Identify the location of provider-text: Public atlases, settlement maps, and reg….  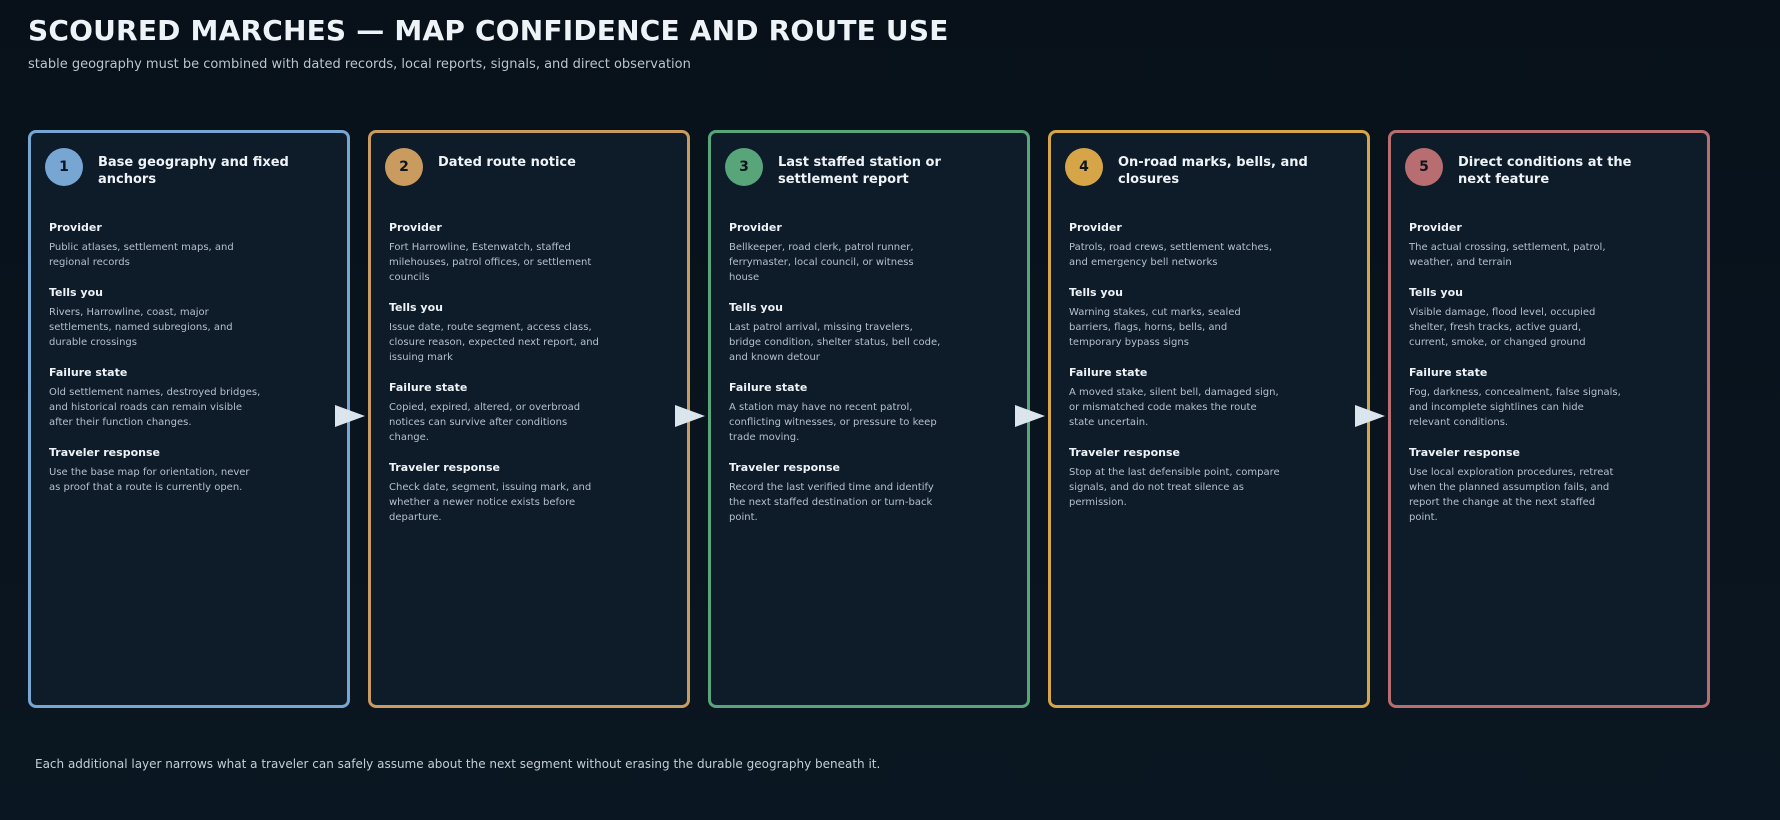
(141, 255).